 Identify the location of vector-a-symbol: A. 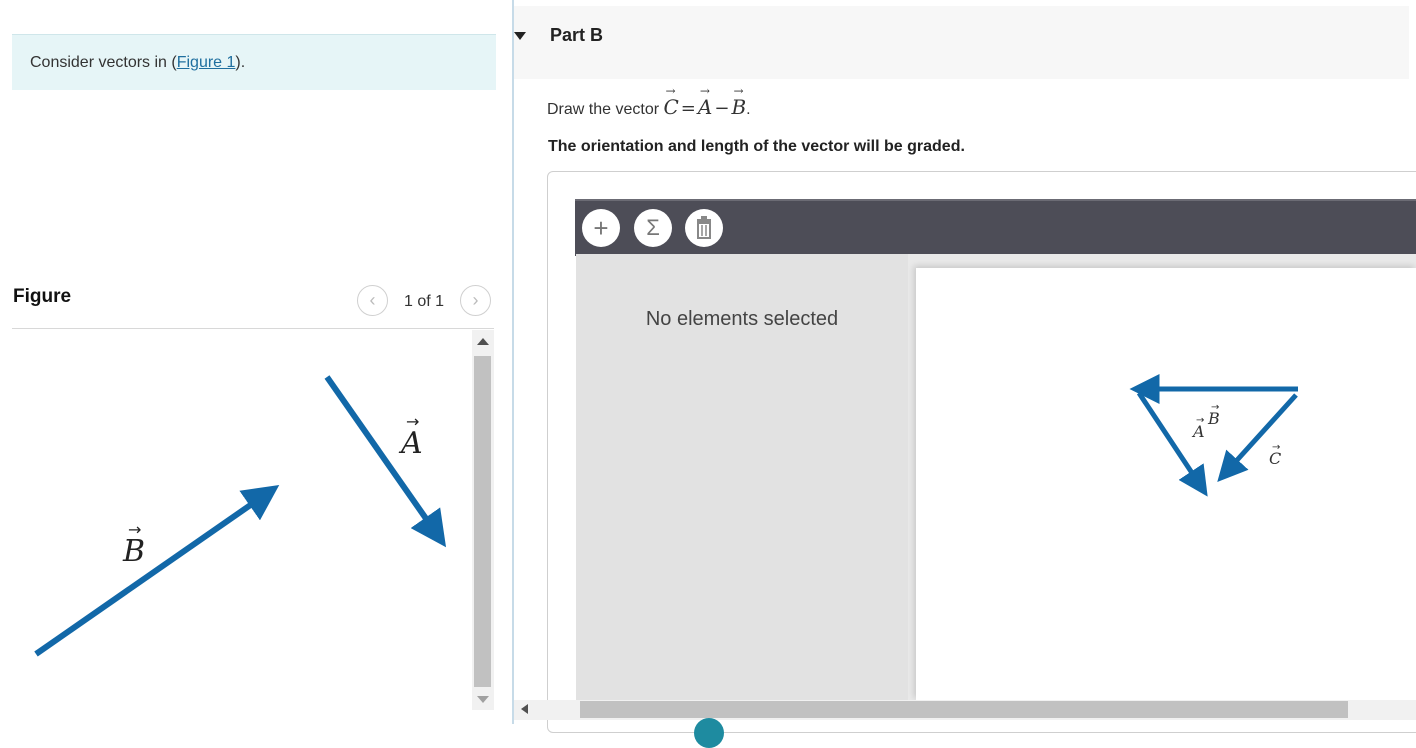
(705, 101).